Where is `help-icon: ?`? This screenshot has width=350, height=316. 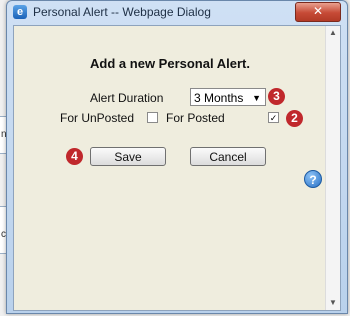
help-icon: ? is located at coordinates (313, 179).